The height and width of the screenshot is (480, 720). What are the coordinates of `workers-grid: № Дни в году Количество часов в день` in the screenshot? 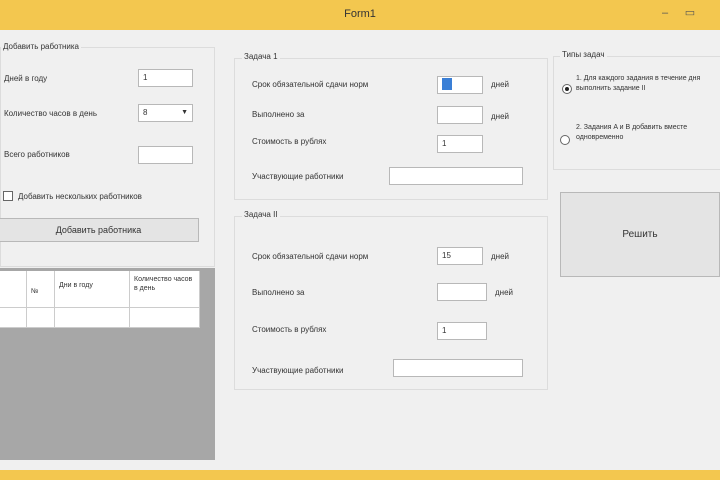 It's located at (107, 364).